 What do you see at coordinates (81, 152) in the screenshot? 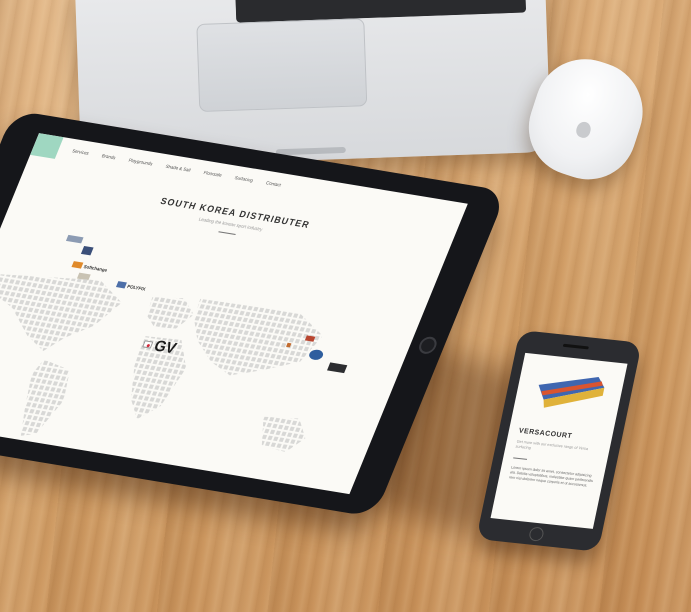
I see `nav-item-services: Services` at bounding box center [81, 152].